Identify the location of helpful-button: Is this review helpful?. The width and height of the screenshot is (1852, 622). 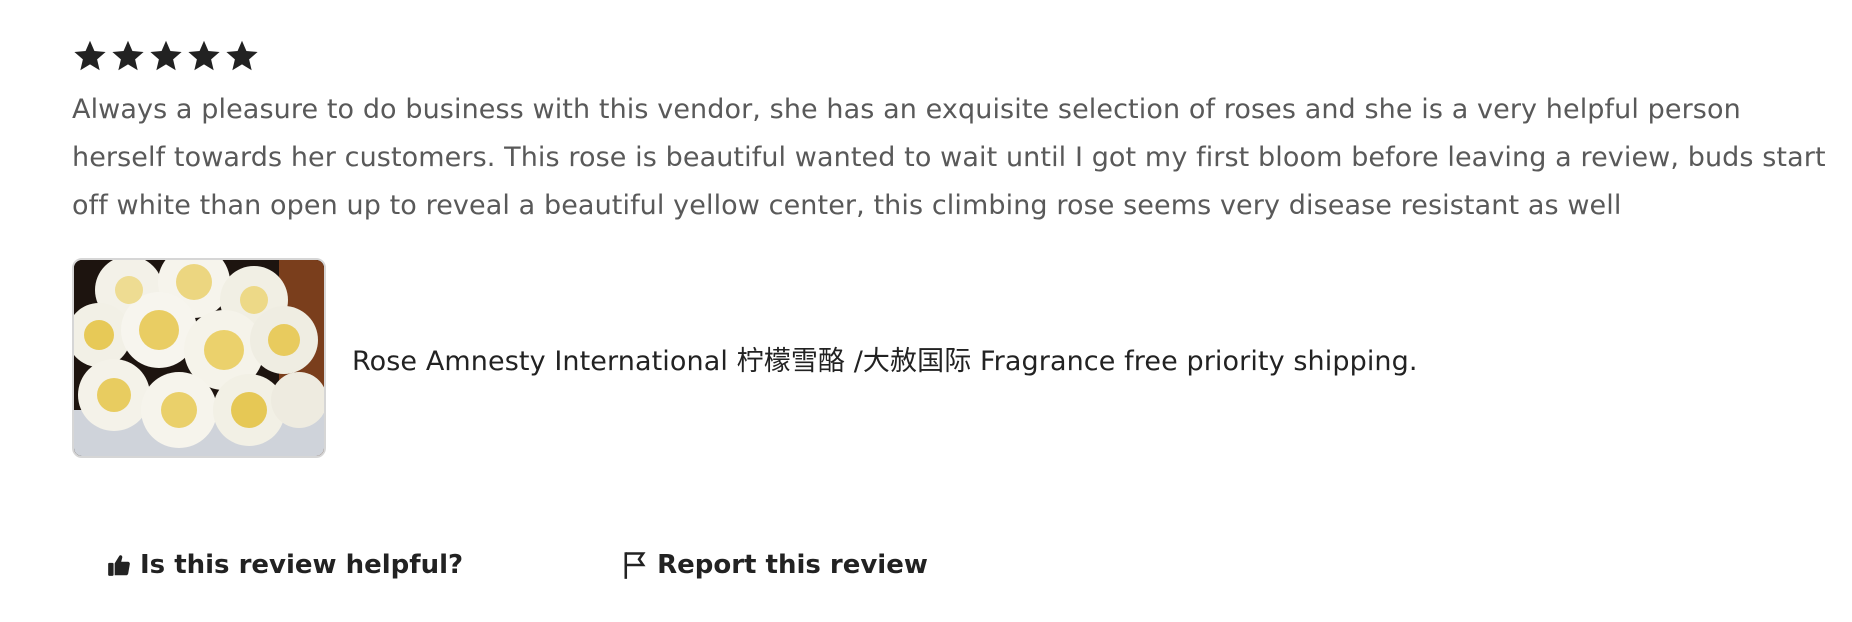
(284, 565).